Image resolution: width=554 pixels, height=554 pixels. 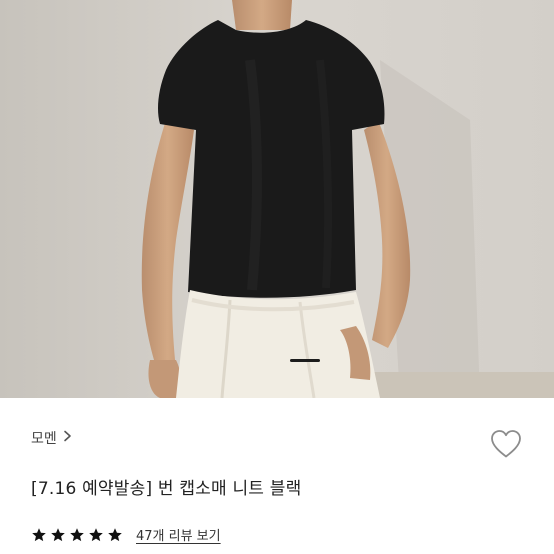 What do you see at coordinates (67, 438) in the screenshot?
I see `chevron-right-icon` at bounding box center [67, 438].